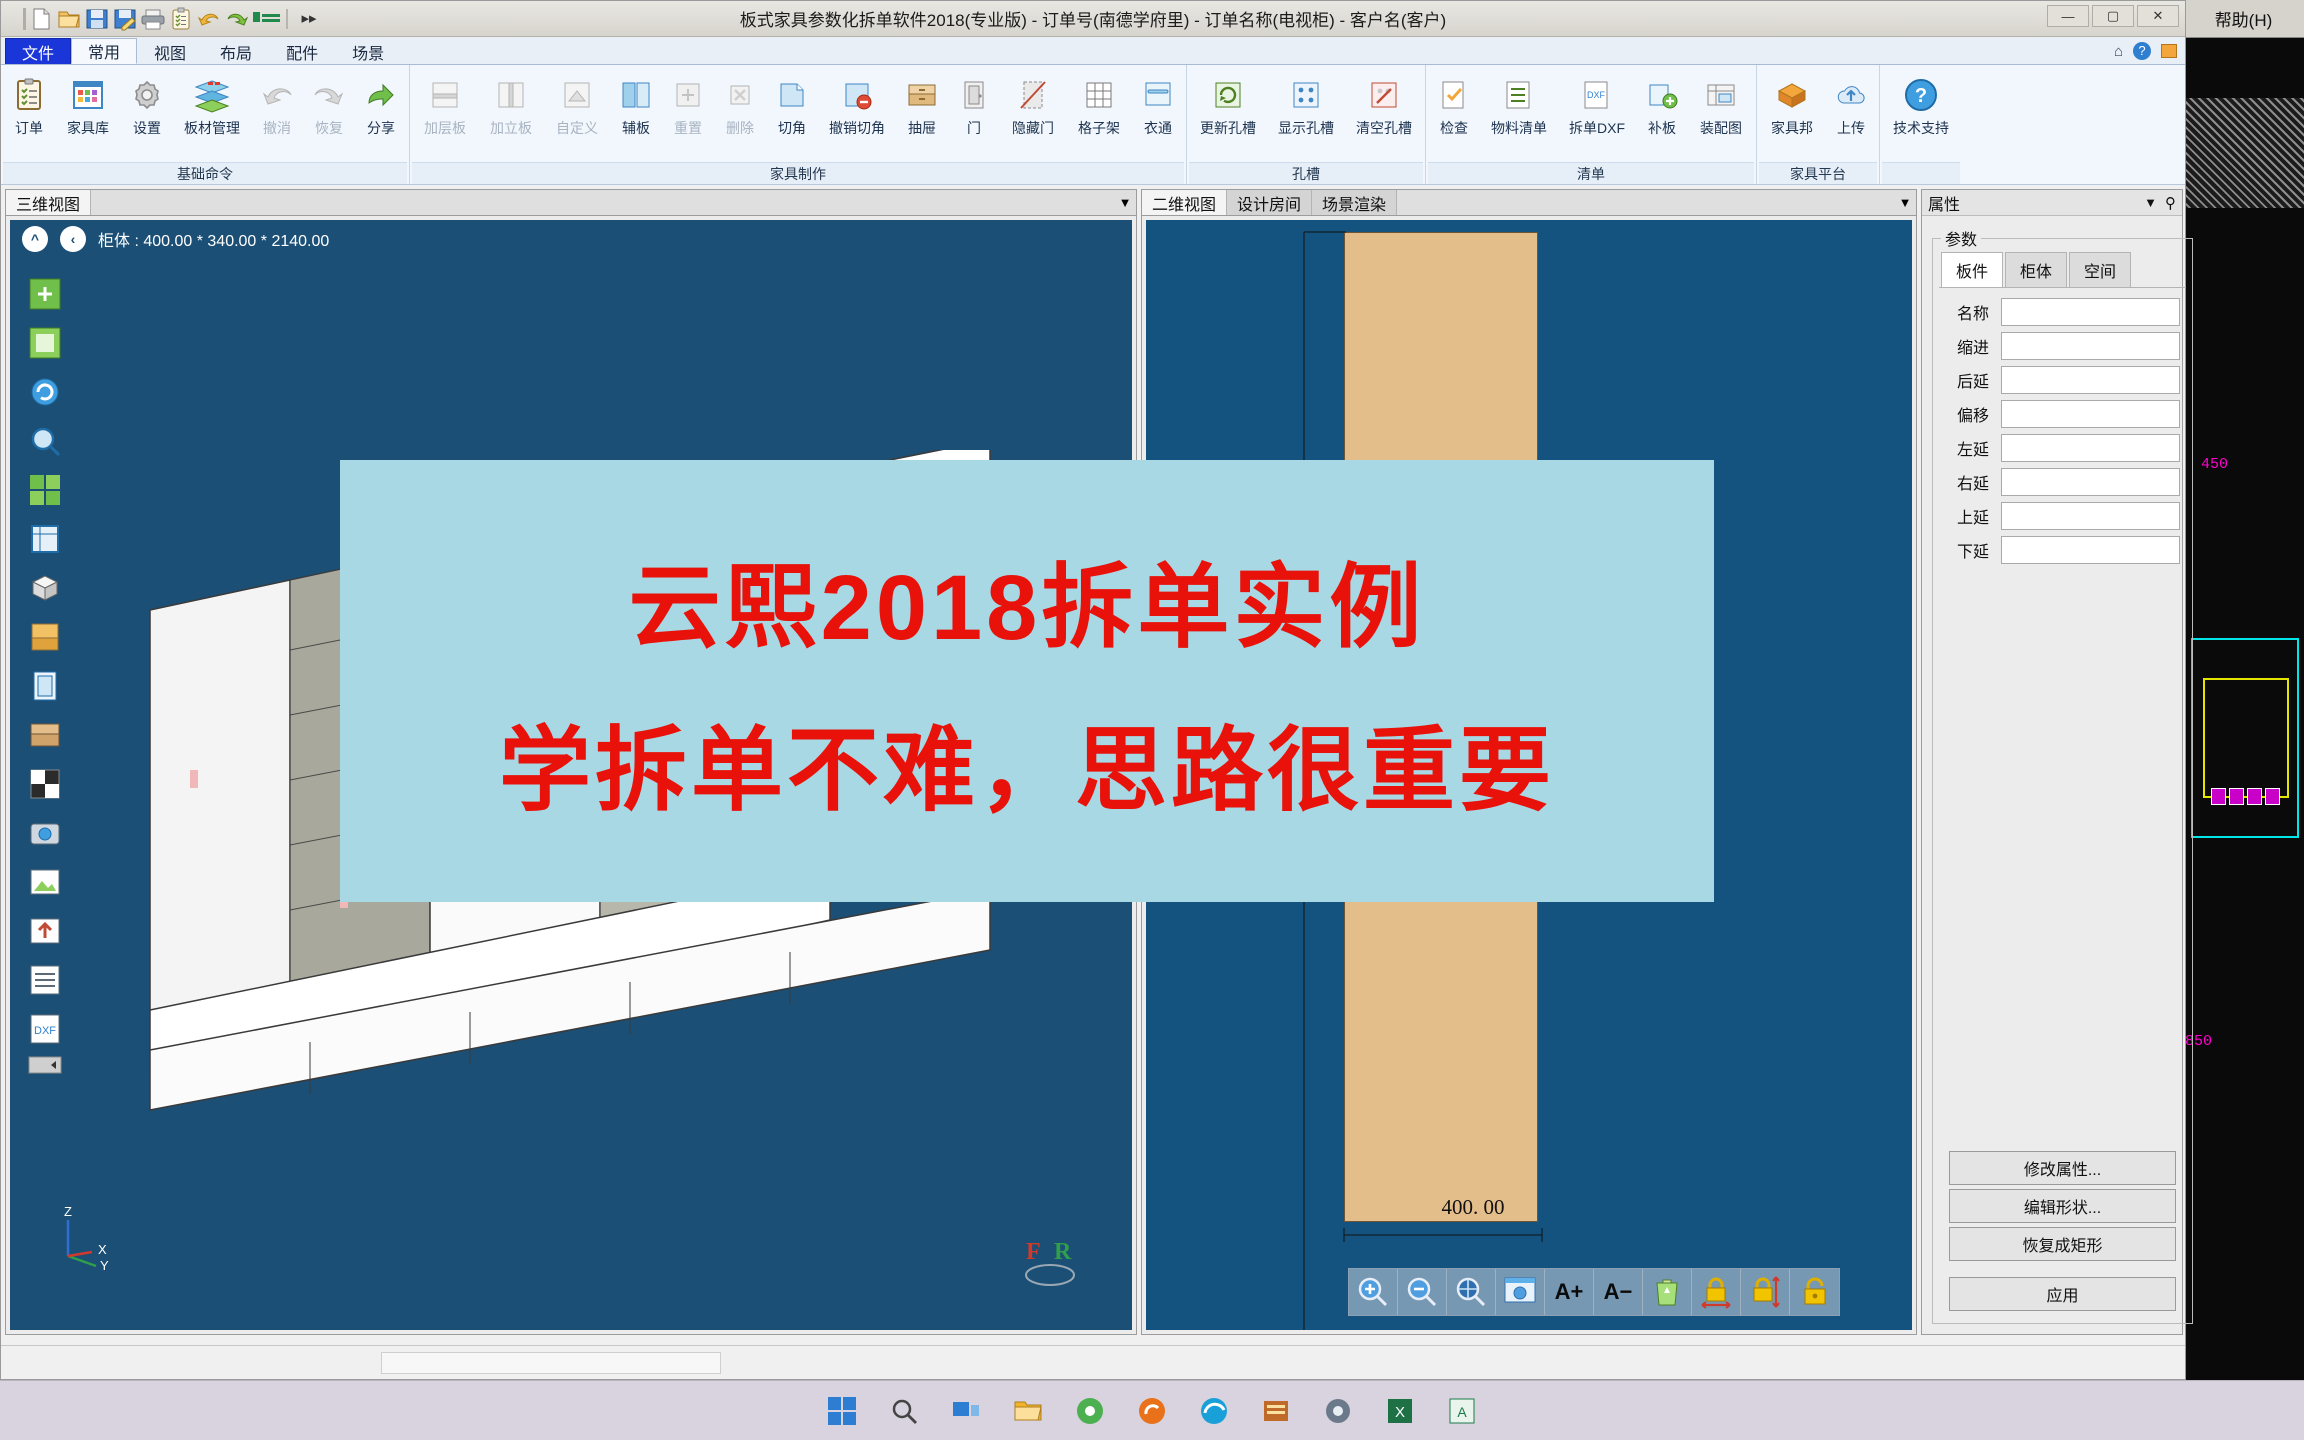 This screenshot has width=2304, height=1440. I want to click on save-as-icon, so click(125, 19).